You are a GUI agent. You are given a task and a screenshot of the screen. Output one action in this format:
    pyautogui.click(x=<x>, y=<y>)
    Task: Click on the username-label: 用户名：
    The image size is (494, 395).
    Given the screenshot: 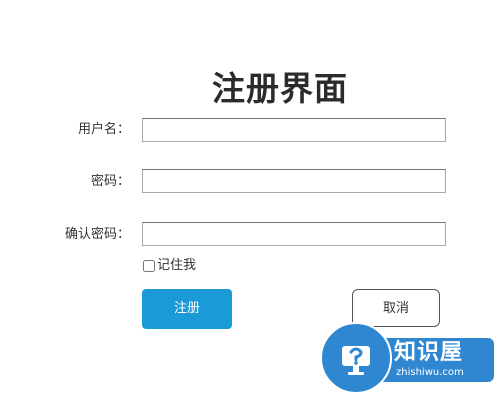 What is the action you would take?
    pyautogui.click(x=103, y=129)
    